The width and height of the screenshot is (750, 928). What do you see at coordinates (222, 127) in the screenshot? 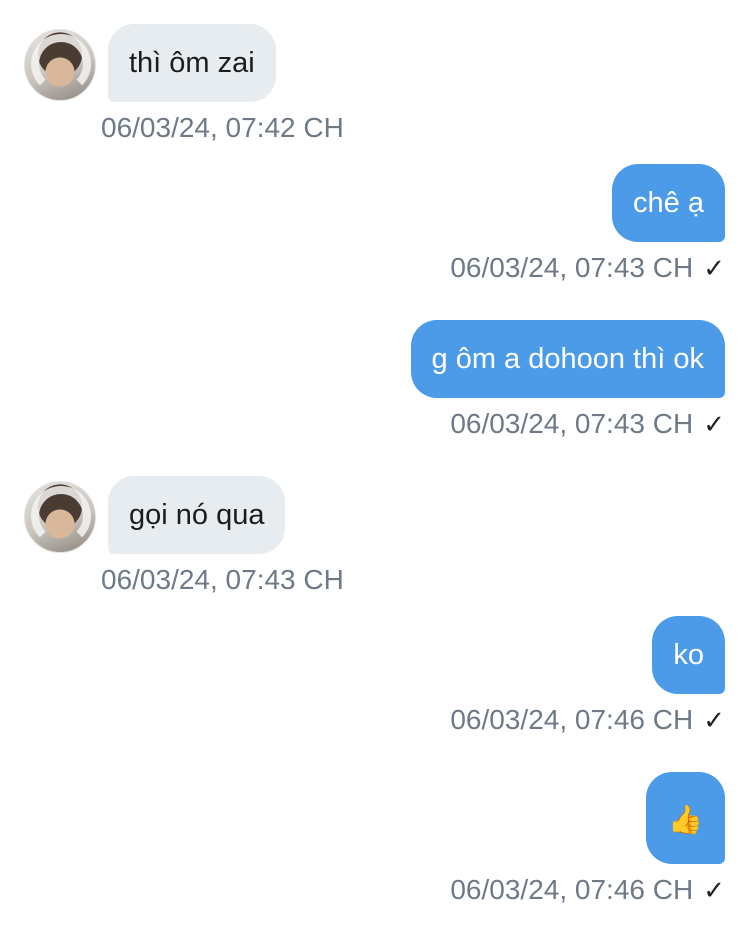
I see `message-timestamp: 06/03/24, 07:42 CH` at bounding box center [222, 127].